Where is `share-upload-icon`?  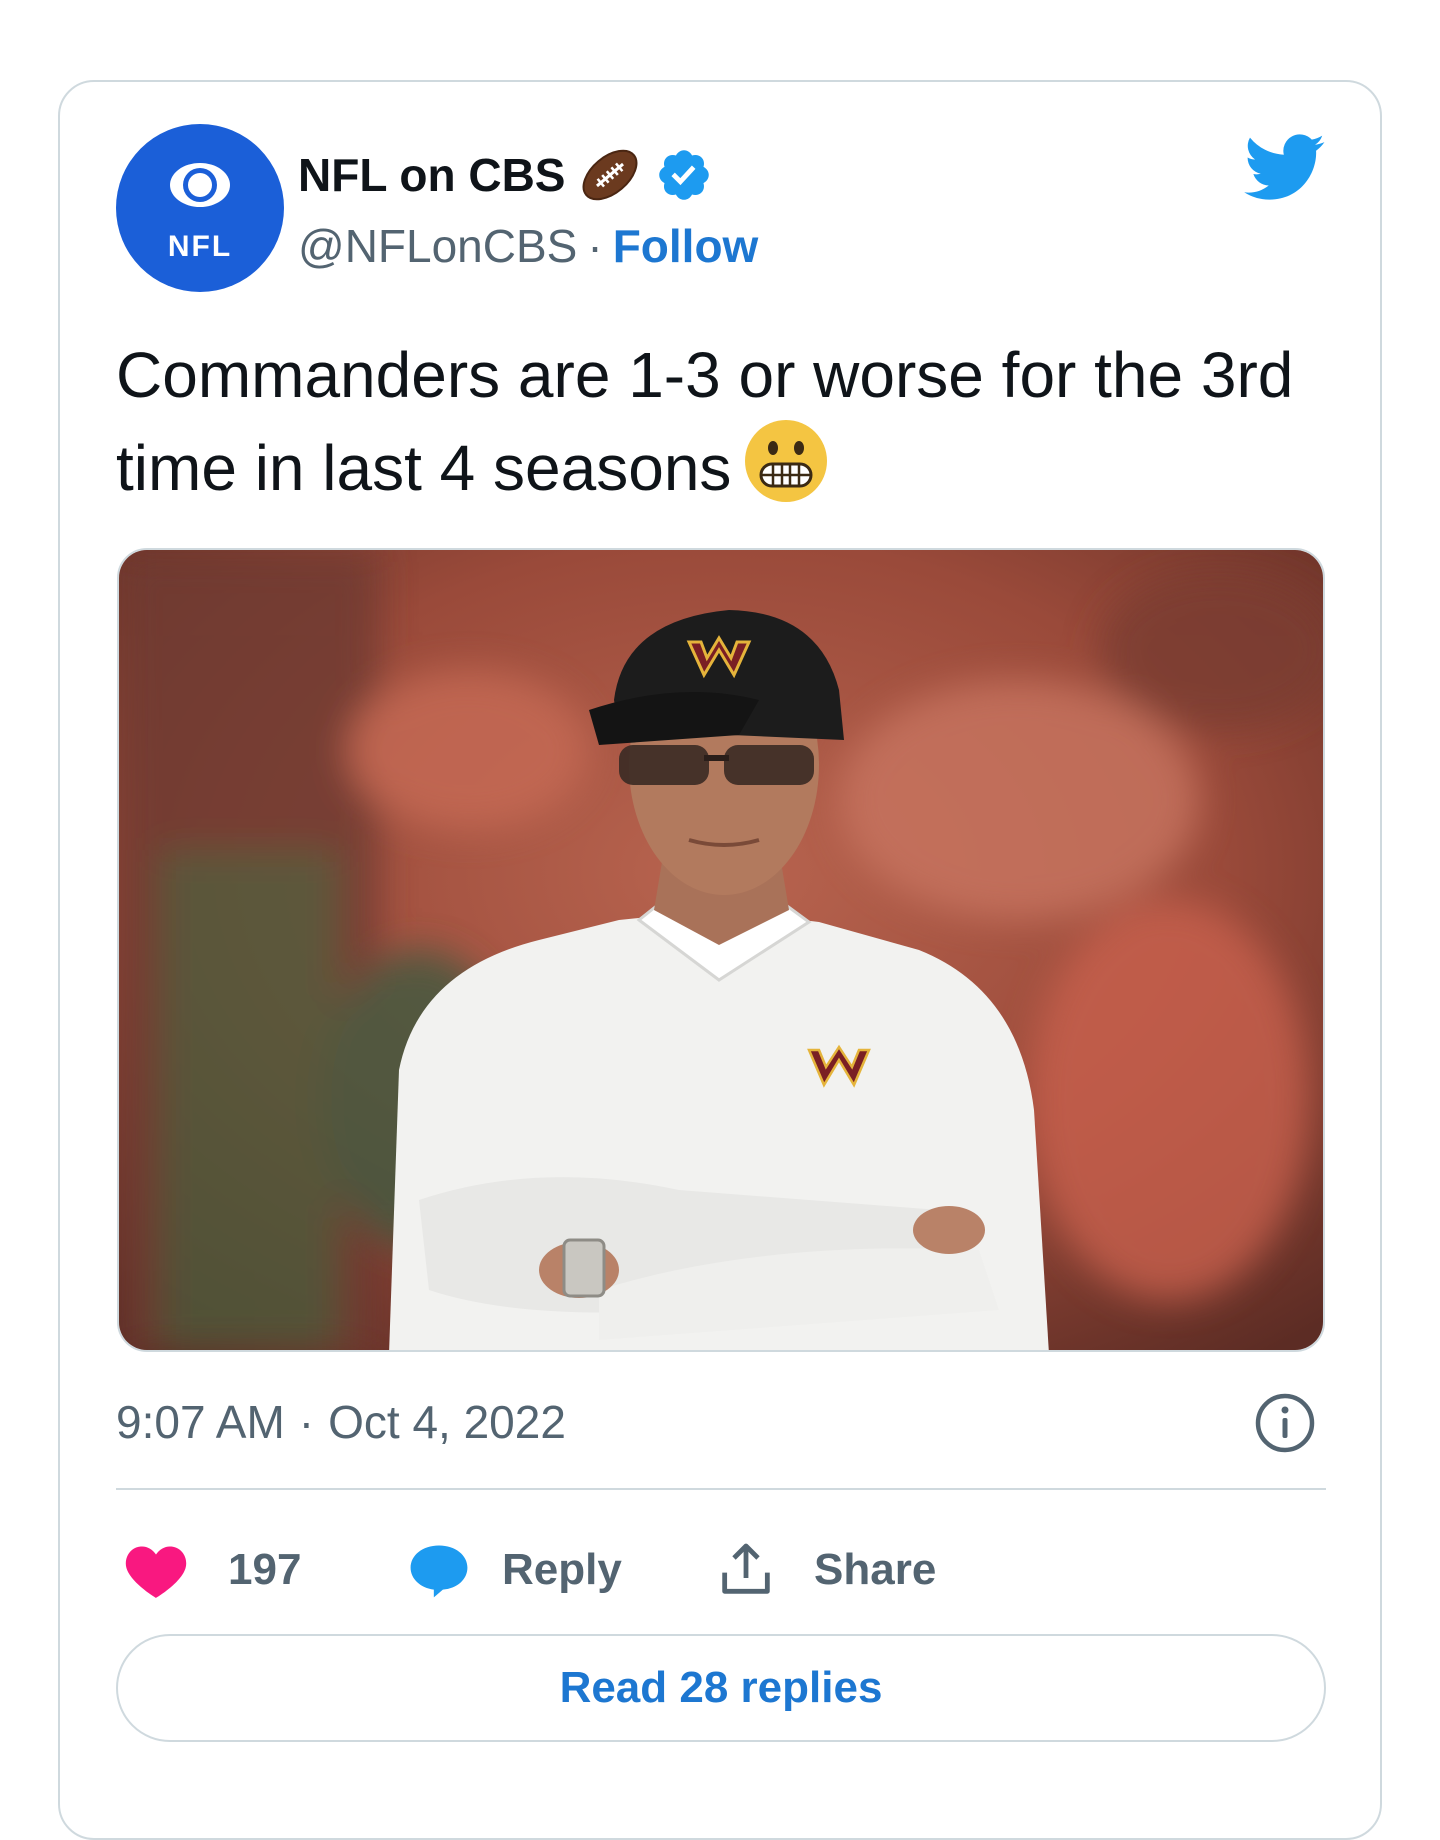
share-upload-icon is located at coordinates (746, 1568).